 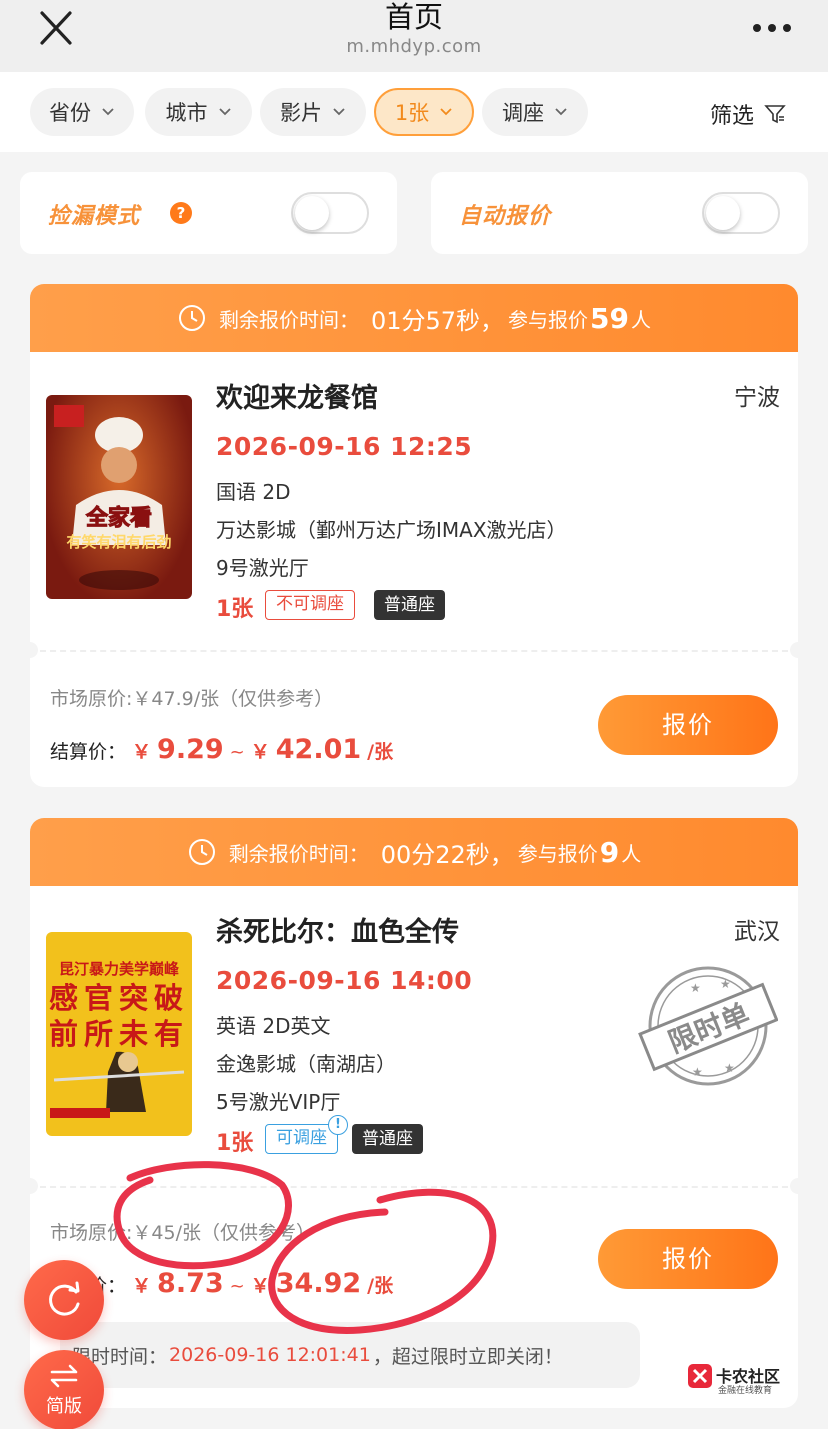 What do you see at coordinates (337, 932) in the screenshot?
I see `movie-title: 杀死比尔：血色全传` at bounding box center [337, 932].